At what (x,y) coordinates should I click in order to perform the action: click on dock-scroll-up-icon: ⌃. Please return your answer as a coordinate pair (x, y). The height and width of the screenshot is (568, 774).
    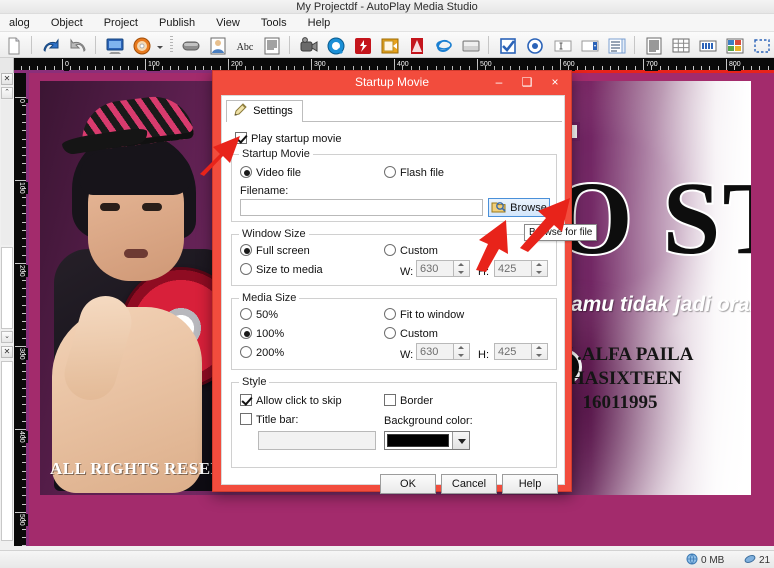
    Looking at the image, I should click on (7, 93).